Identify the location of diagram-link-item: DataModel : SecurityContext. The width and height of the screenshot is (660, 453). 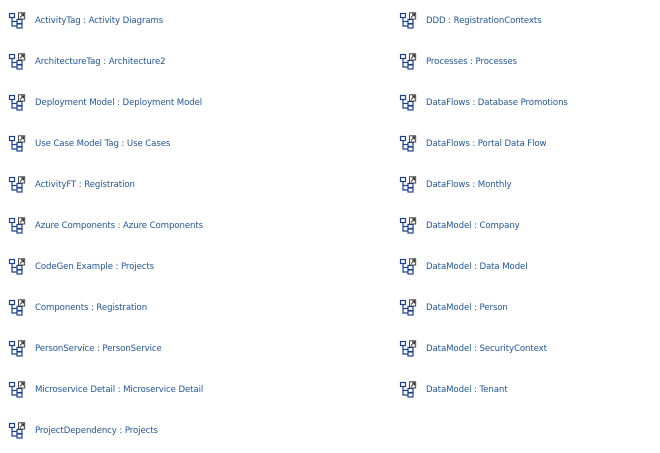
(473, 349).